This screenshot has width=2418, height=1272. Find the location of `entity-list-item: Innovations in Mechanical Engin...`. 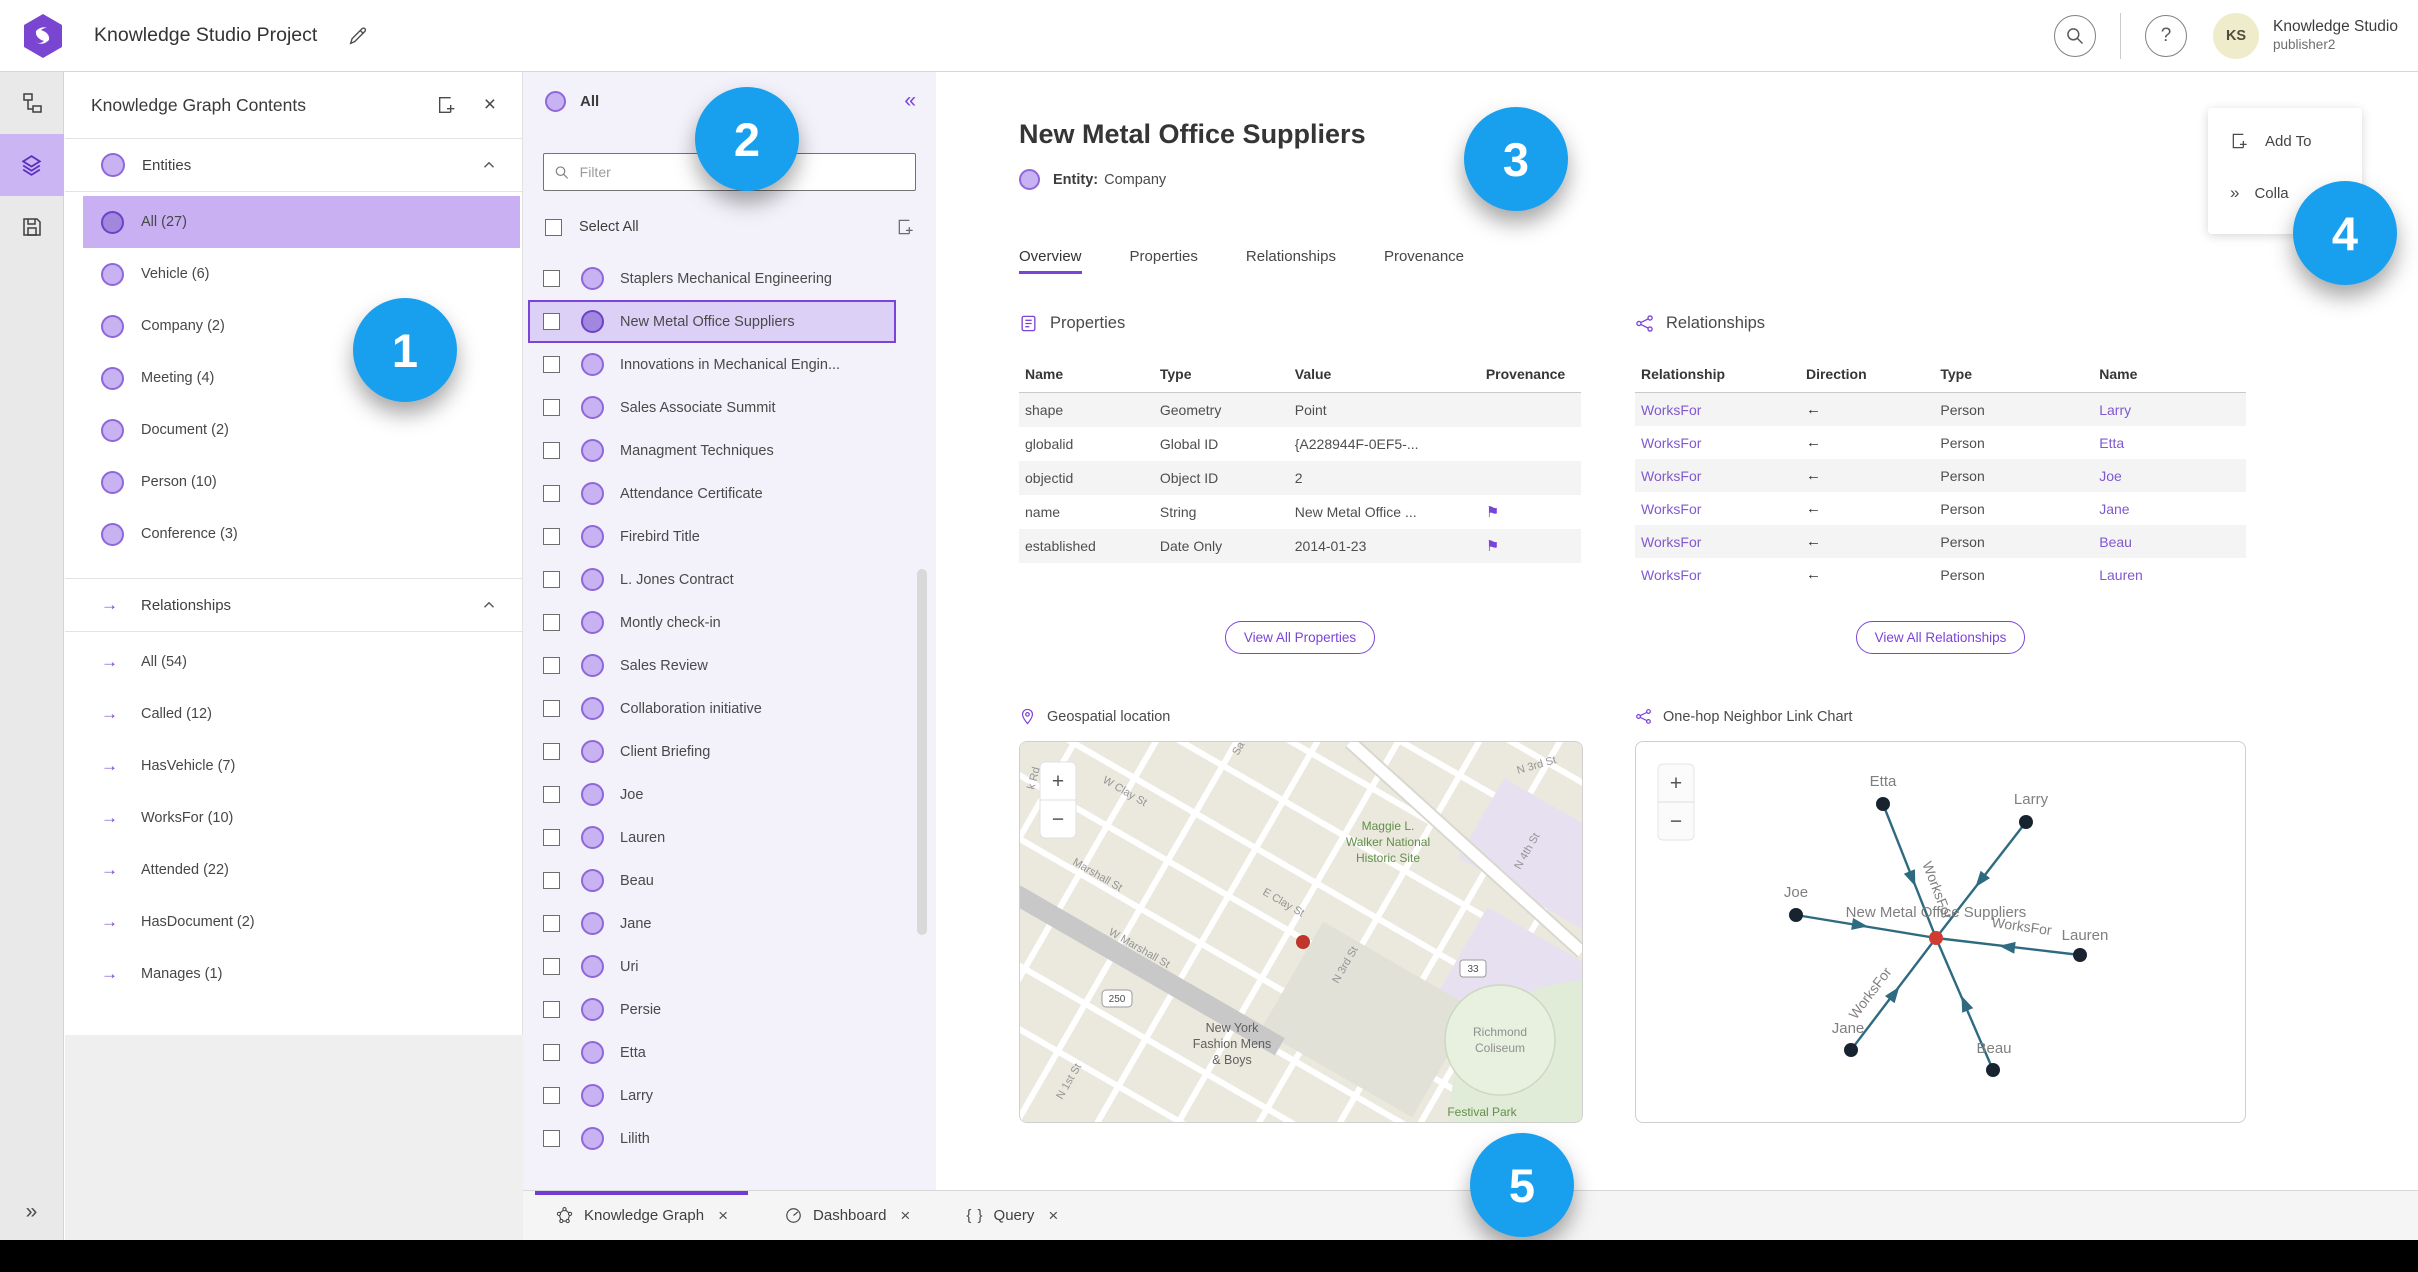

entity-list-item: Innovations in Mechanical Engin... is located at coordinates (712, 364).